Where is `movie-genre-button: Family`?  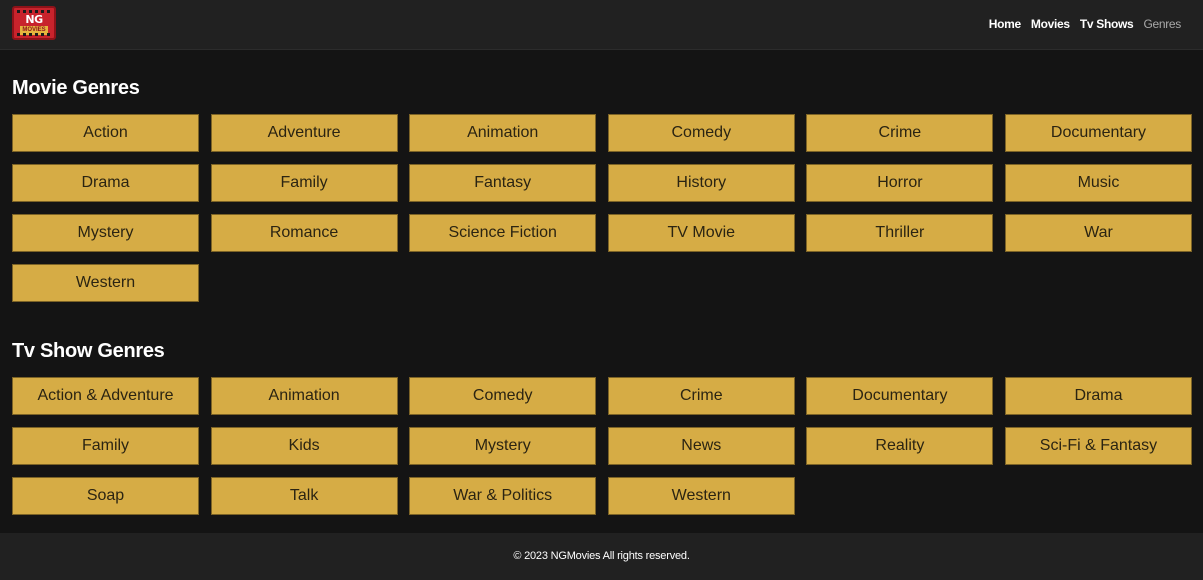 movie-genre-button: Family is located at coordinates (304, 183).